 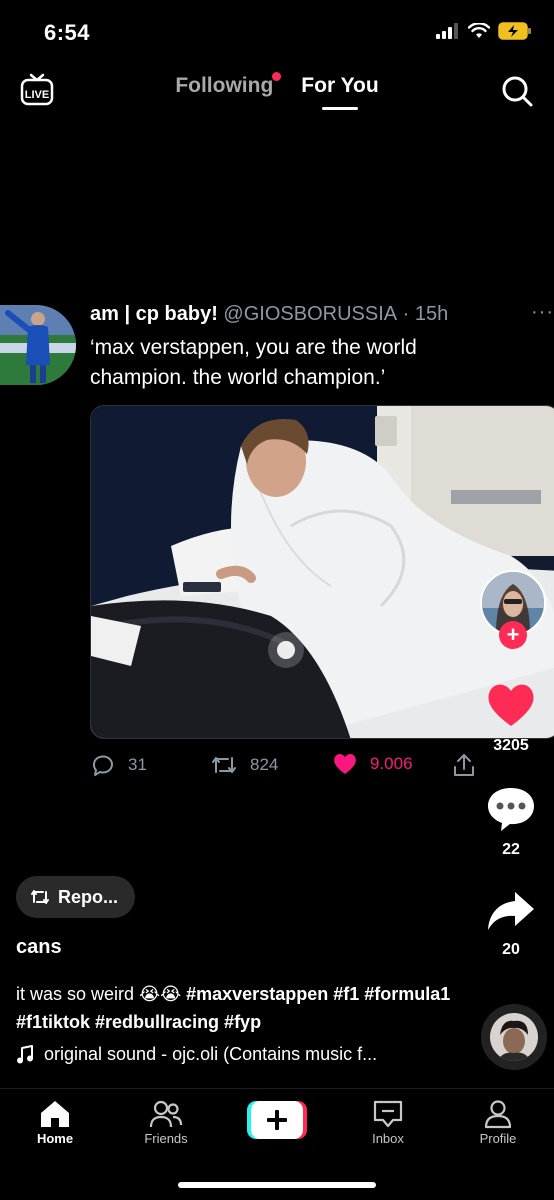 What do you see at coordinates (40, 897) in the screenshot?
I see `repost-icon` at bounding box center [40, 897].